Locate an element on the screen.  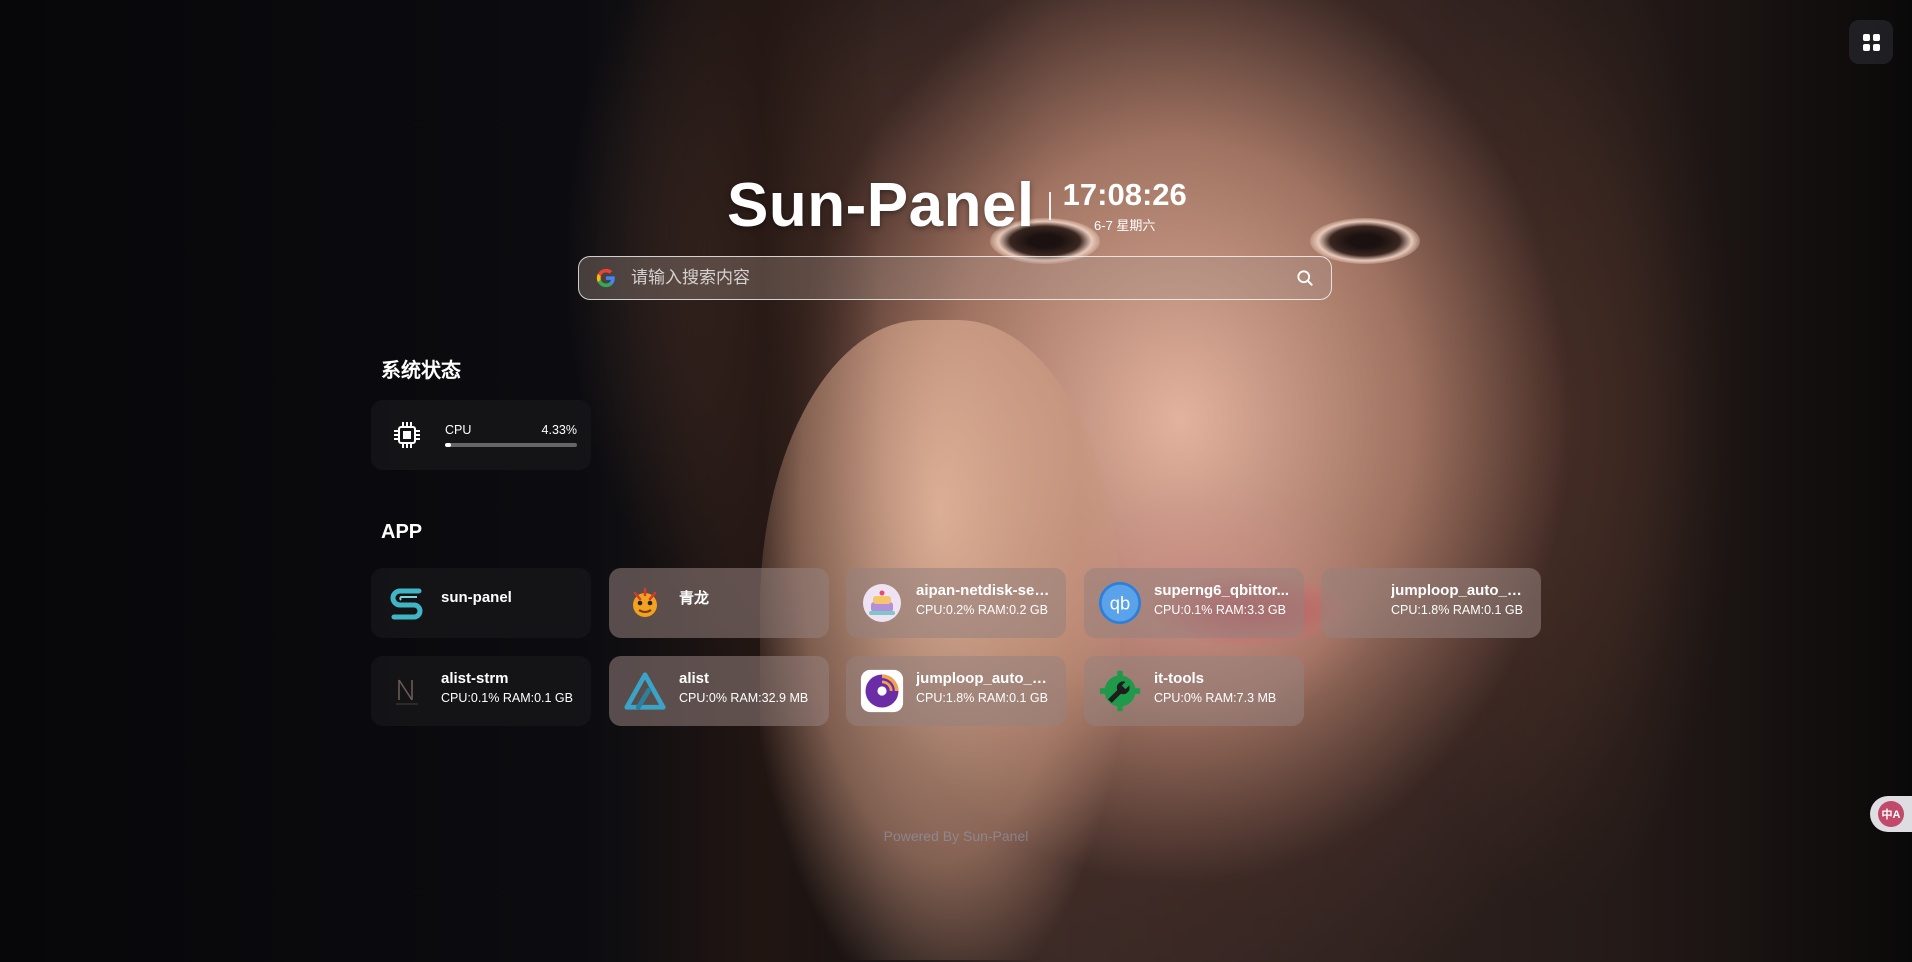
app-section-title: APP is located at coordinates (402, 532).